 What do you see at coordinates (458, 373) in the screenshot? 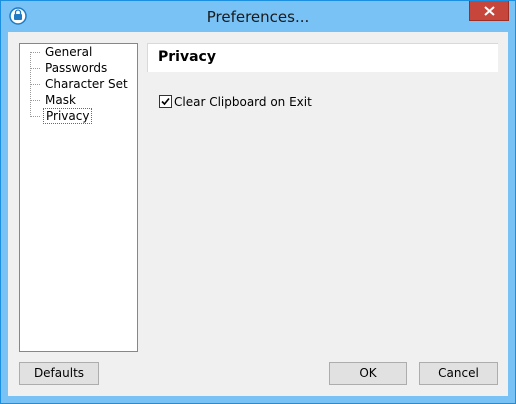
I see `cancel-button: Cancel` at bounding box center [458, 373].